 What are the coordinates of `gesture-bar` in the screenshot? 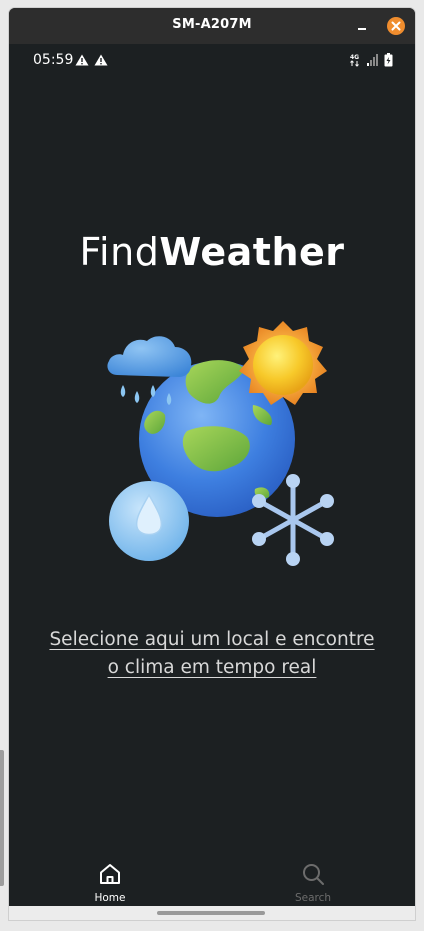 It's located at (212, 913).